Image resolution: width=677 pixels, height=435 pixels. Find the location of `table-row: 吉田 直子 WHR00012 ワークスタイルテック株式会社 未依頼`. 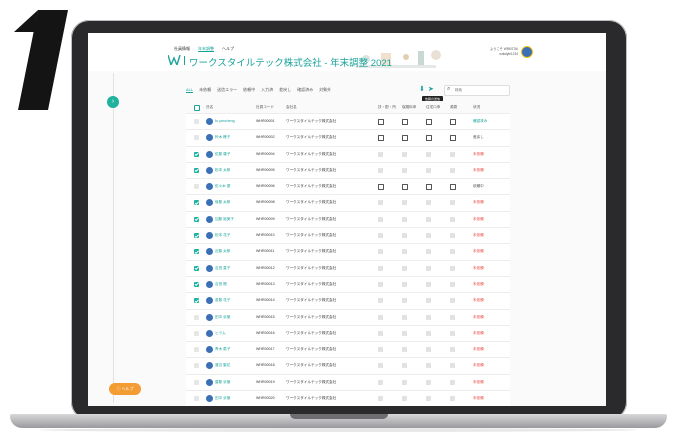

table-row: 吉田 直子 WHR00012 ワークスタイルテック株式会社 未依頼 is located at coordinates (348, 268).